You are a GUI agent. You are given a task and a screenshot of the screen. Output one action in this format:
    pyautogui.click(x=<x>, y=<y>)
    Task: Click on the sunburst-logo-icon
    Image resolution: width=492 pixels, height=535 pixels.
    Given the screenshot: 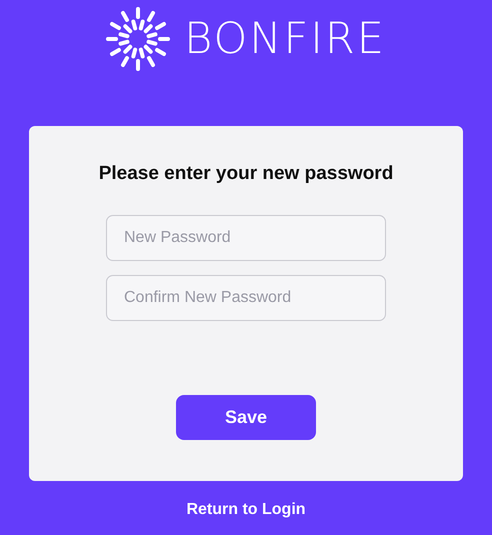 What is the action you would take?
    pyautogui.click(x=138, y=39)
    